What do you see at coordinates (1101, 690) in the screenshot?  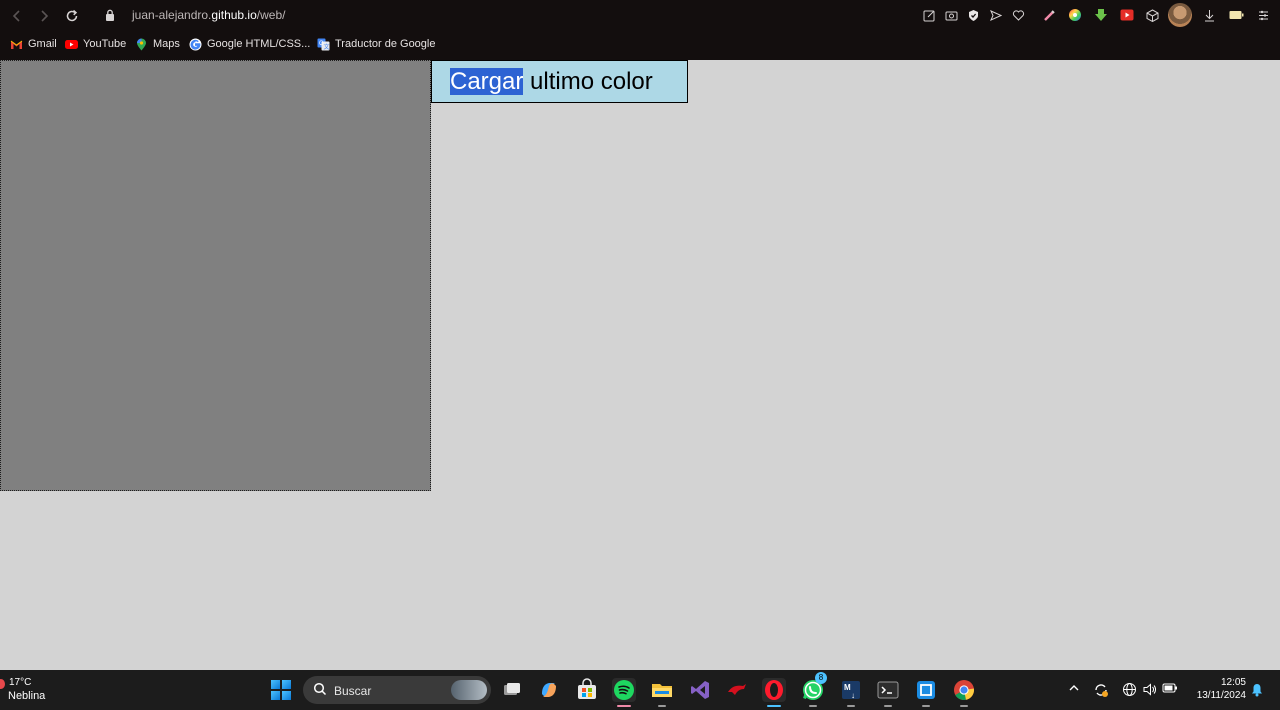 I see `sync-icon` at bounding box center [1101, 690].